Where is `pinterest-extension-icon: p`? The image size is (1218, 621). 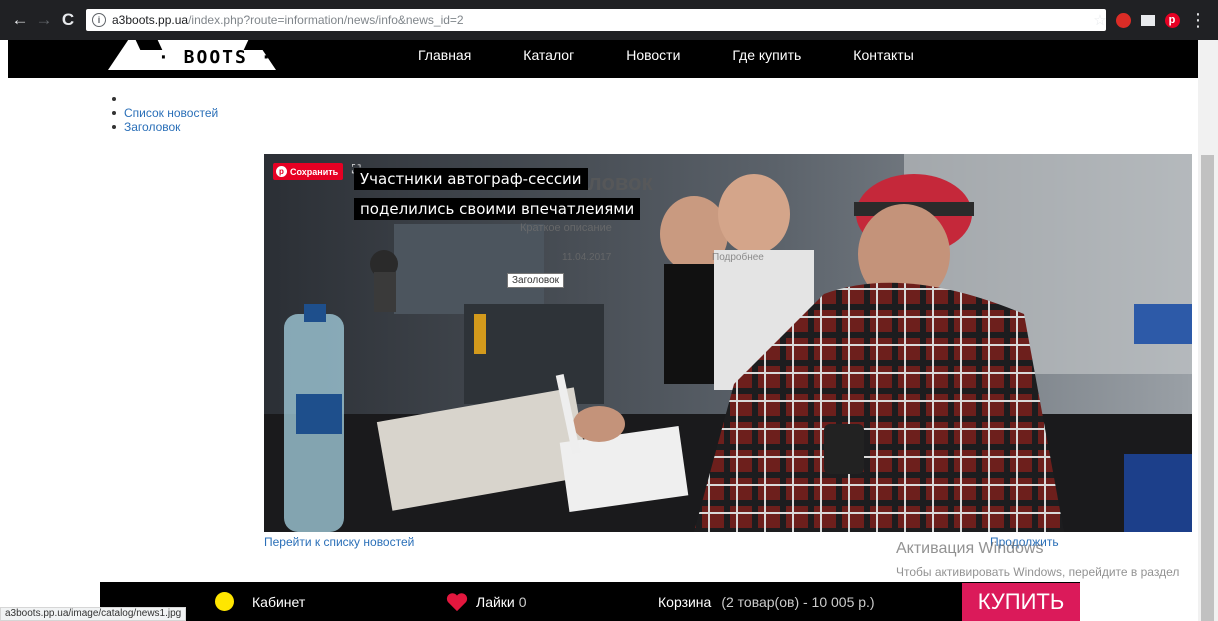
pinterest-extension-icon: p is located at coordinates (1172, 20).